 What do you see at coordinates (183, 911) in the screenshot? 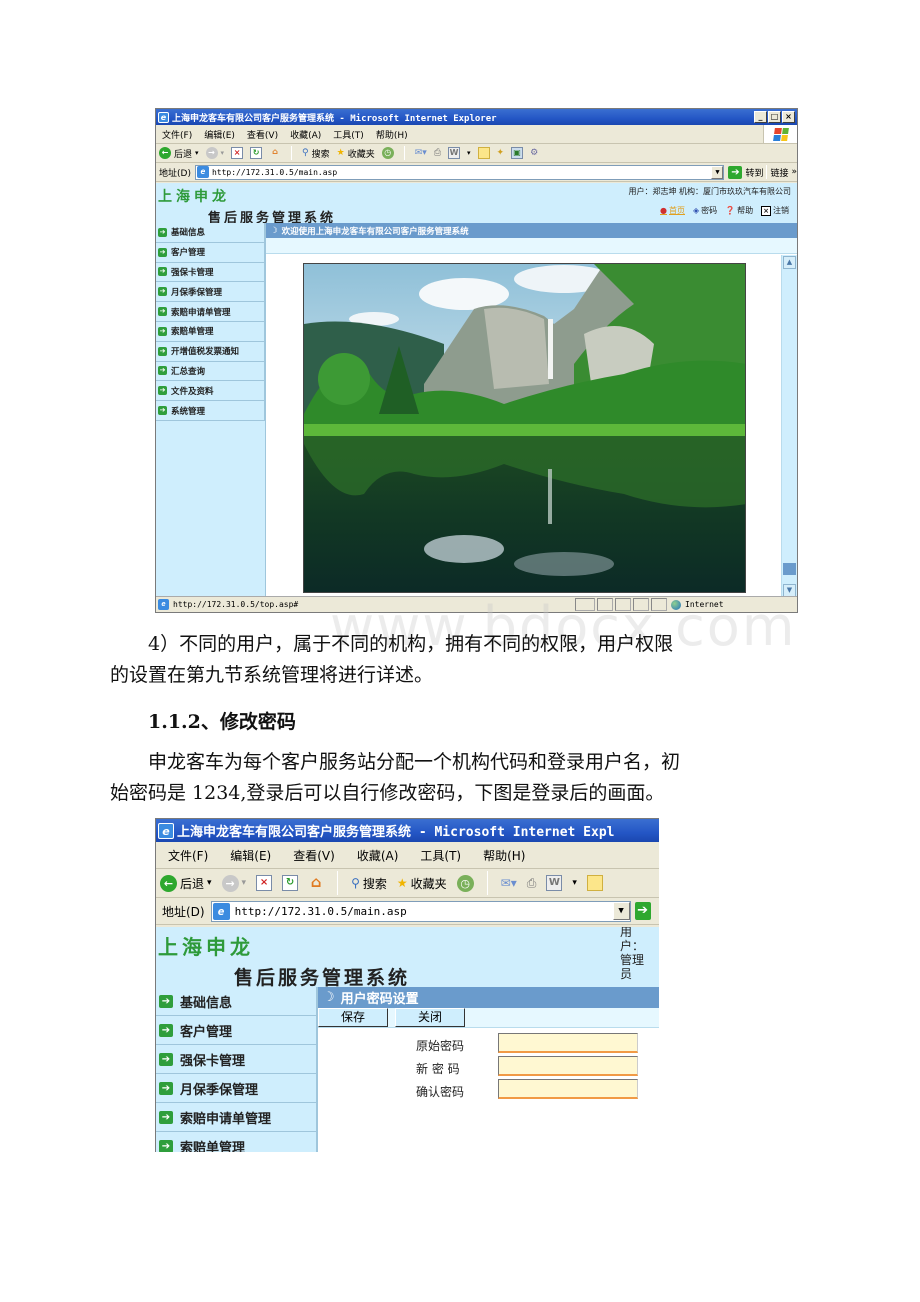
I see `address-label: 地址(D)` at bounding box center [183, 911].